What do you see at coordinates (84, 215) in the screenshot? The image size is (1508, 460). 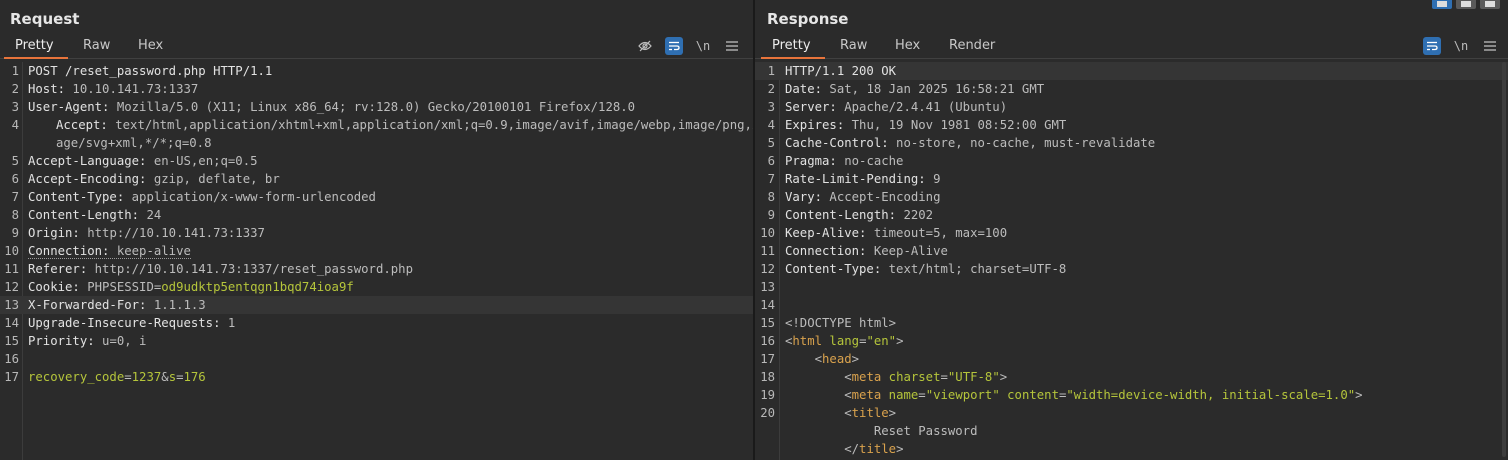 I see `header-name: Content-Length:` at bounding box center [84, 215].